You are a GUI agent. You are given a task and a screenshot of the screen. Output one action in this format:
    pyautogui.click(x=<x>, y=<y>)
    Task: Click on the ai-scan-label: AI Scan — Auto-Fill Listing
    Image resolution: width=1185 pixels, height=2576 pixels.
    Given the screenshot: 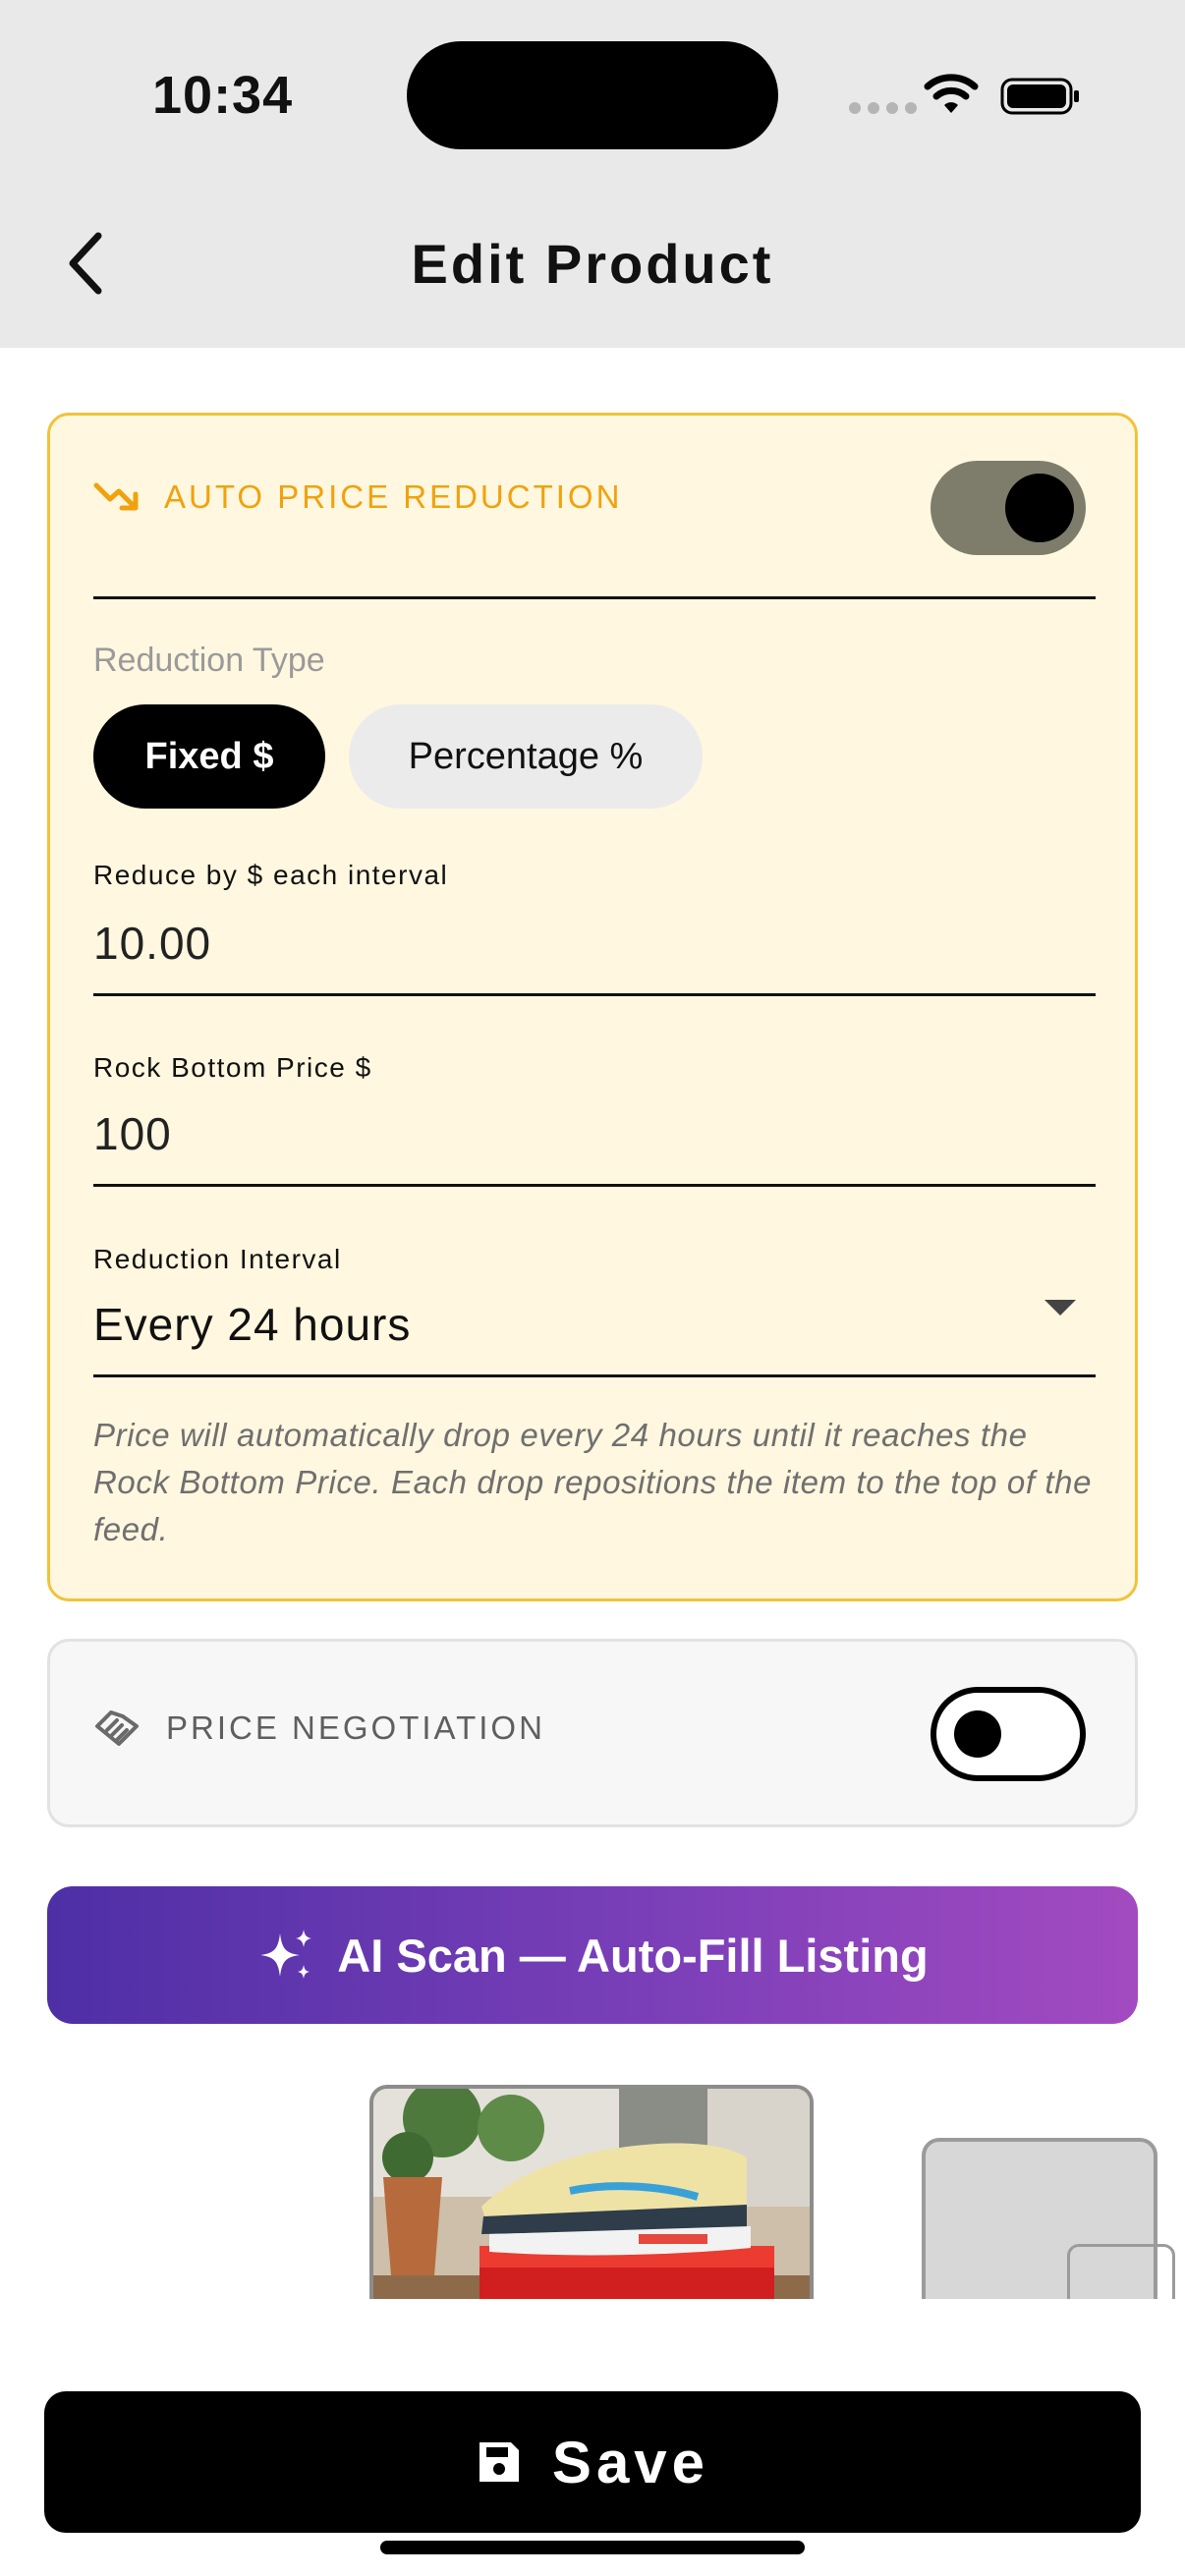 What is the action you would take?
    pyautogui.click(x=633, y=1955)
    